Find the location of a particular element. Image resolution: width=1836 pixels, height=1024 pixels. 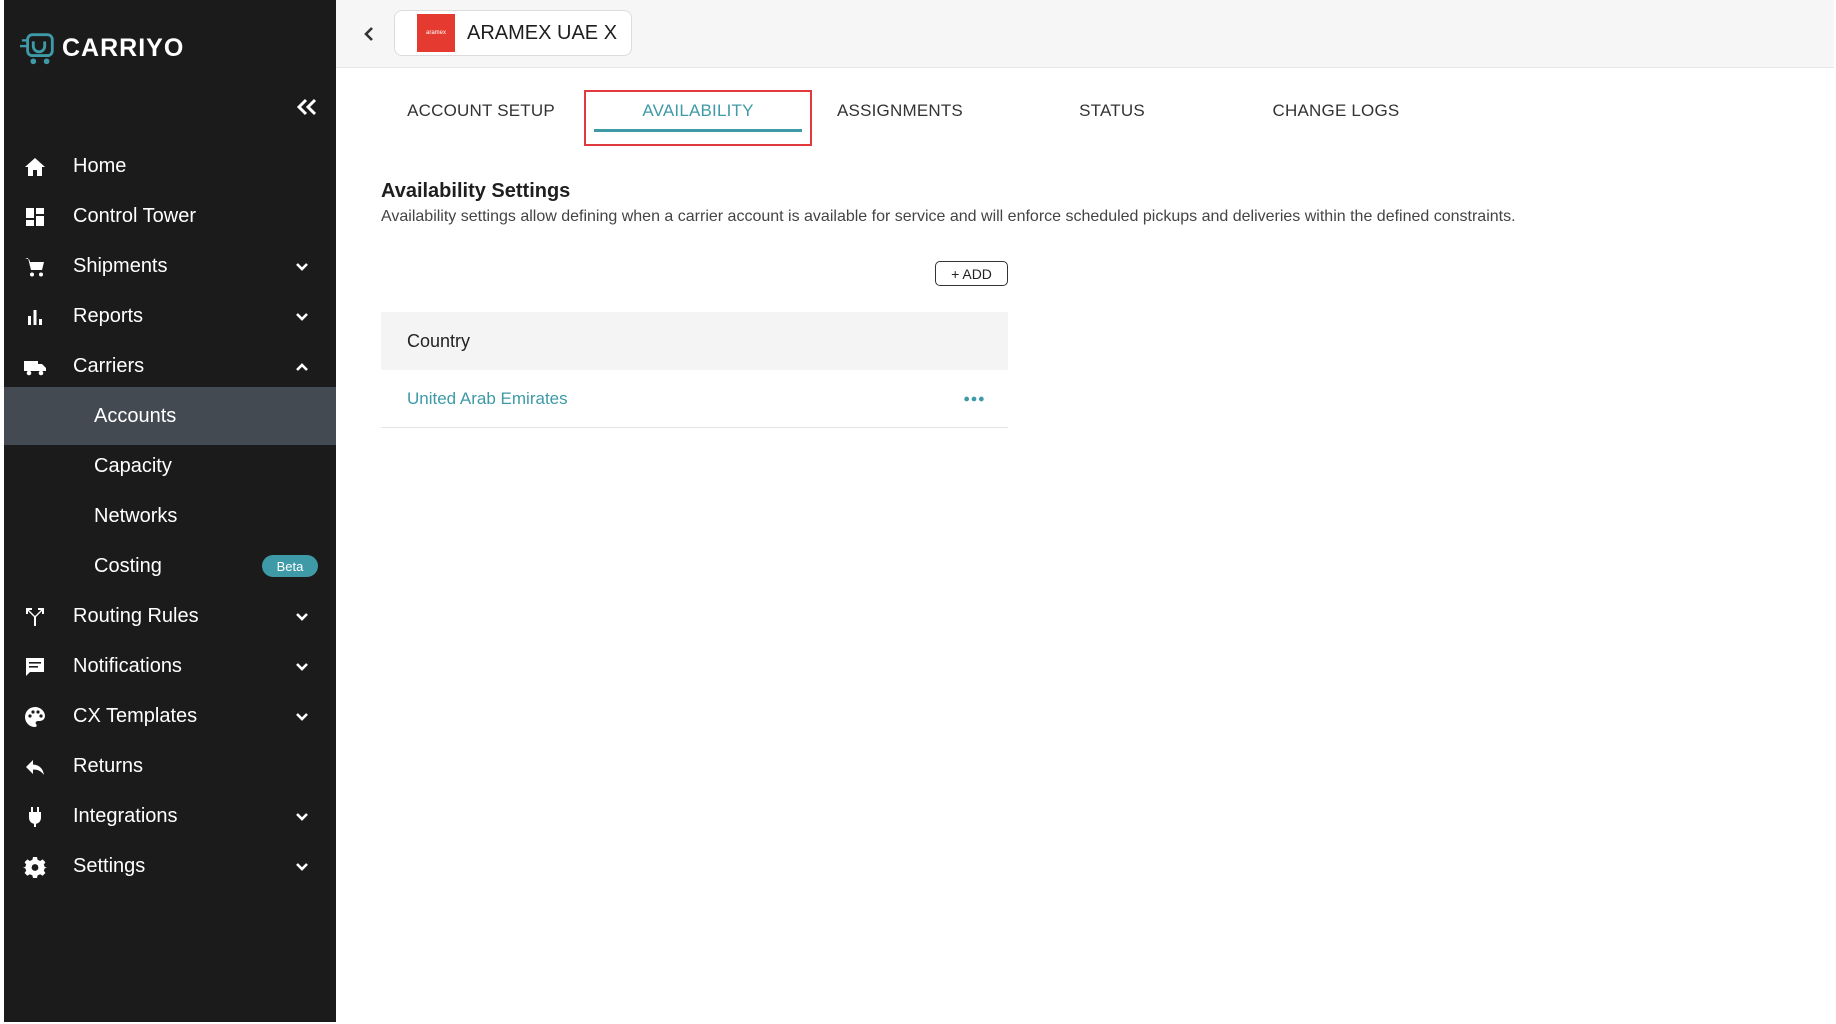

aramex-logo: aramex is located at coordinates (436, 33).